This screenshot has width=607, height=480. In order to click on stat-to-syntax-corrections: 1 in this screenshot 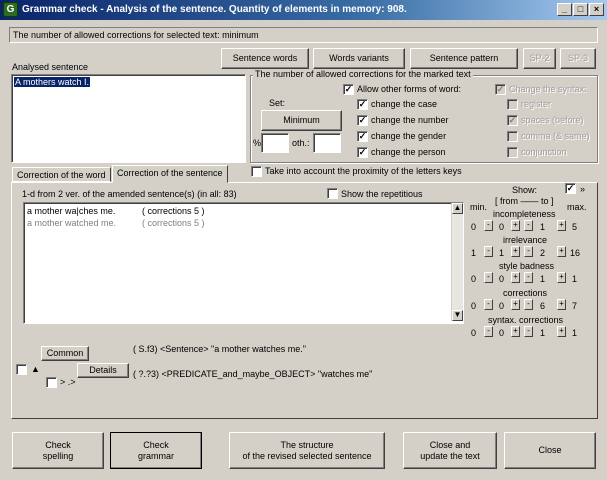, I will do `click(543, 333)`.